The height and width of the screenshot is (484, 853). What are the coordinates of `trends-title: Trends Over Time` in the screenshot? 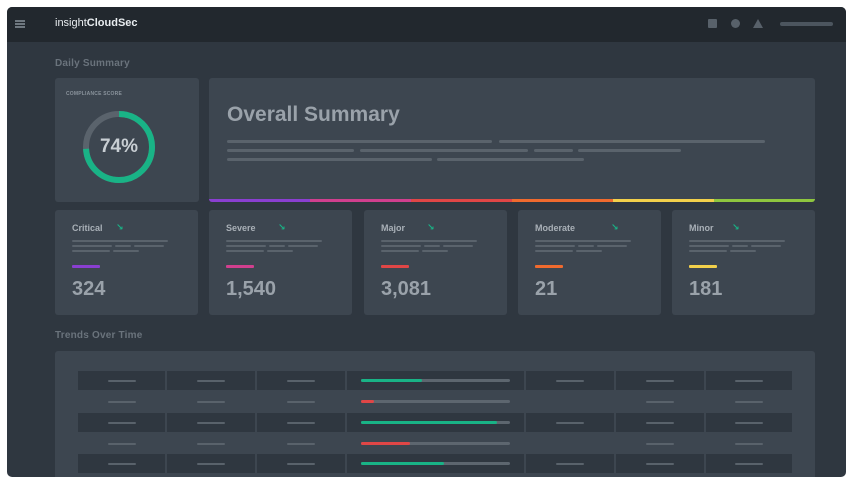 It's located at (99, 335).